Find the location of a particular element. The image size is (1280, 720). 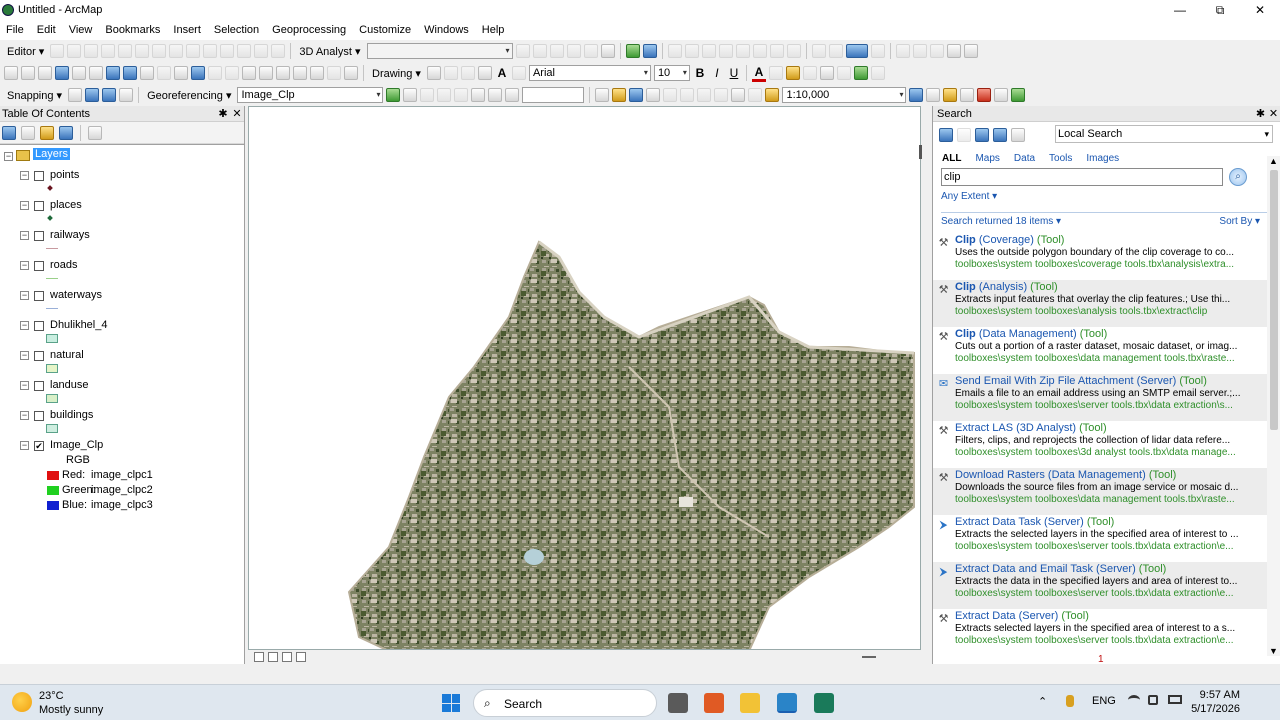

arcglobe-icon is located at coordinates (649, 51).